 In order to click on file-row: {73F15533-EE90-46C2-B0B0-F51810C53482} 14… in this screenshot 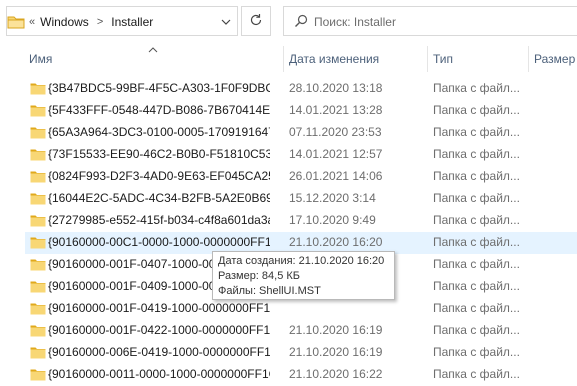, I will do `click(301, 155)`.